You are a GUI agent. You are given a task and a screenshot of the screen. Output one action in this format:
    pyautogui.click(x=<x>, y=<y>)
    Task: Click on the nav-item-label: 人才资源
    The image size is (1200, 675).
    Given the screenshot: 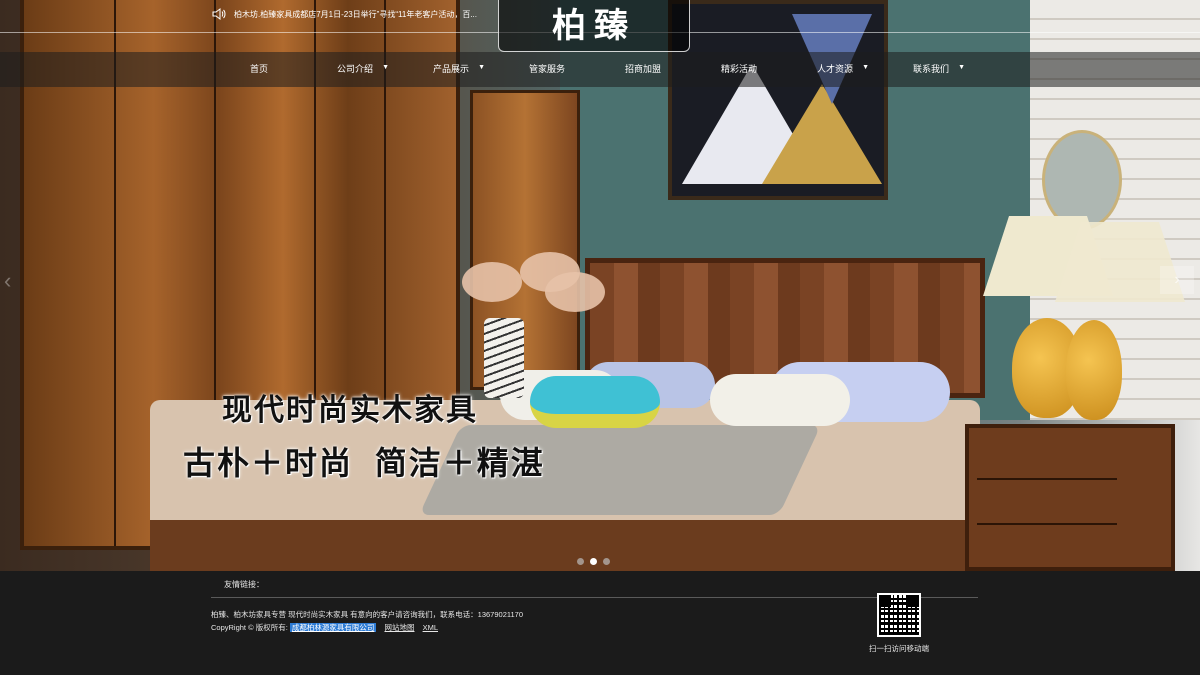 What is the action you would take?
    pyautogui.click(x=834, y=69)
    